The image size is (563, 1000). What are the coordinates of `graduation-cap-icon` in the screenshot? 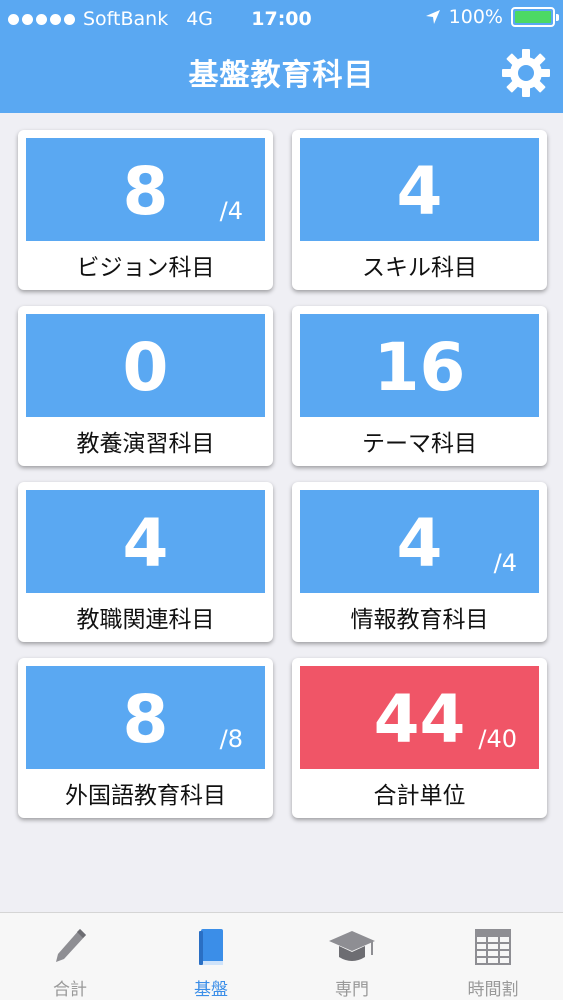 It's located at (352, 946).